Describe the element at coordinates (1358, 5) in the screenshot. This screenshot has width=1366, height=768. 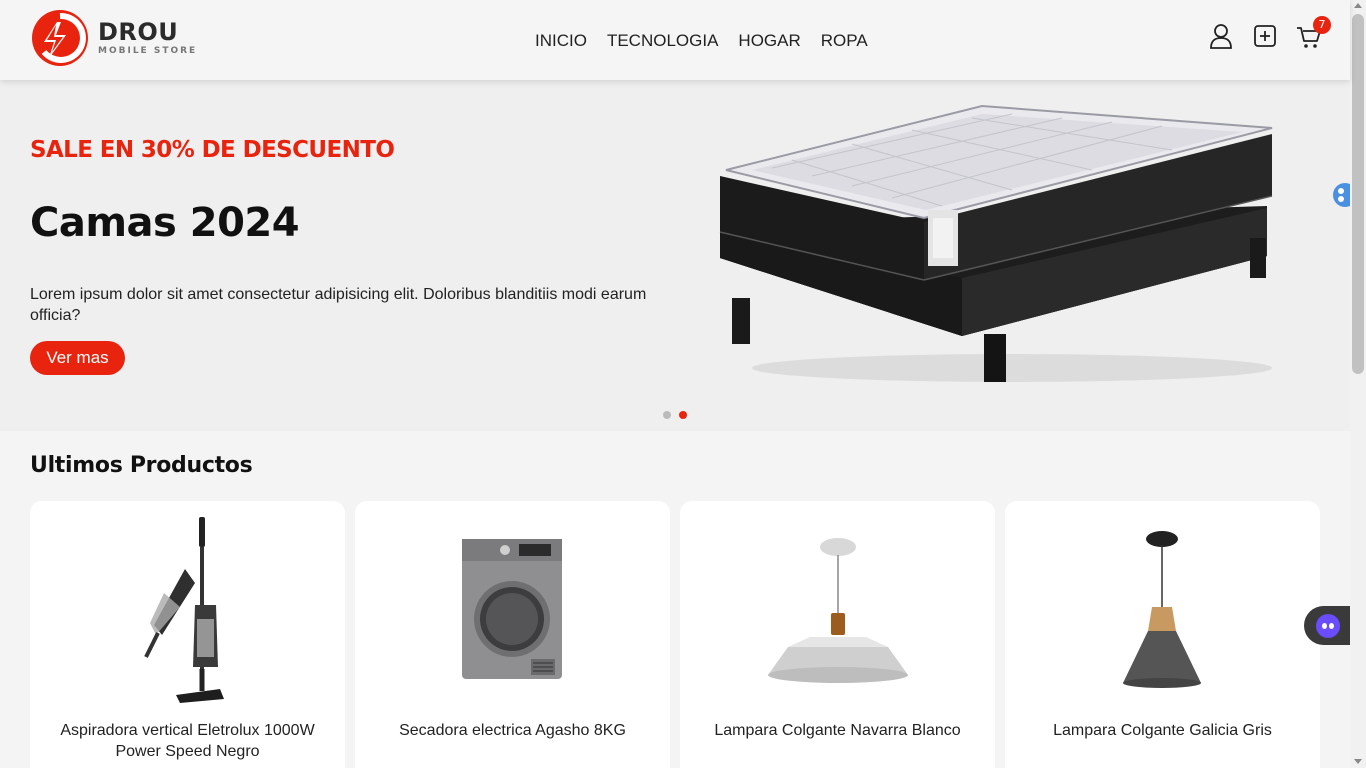
I see `scroll-up-arrow-icon` at that location.